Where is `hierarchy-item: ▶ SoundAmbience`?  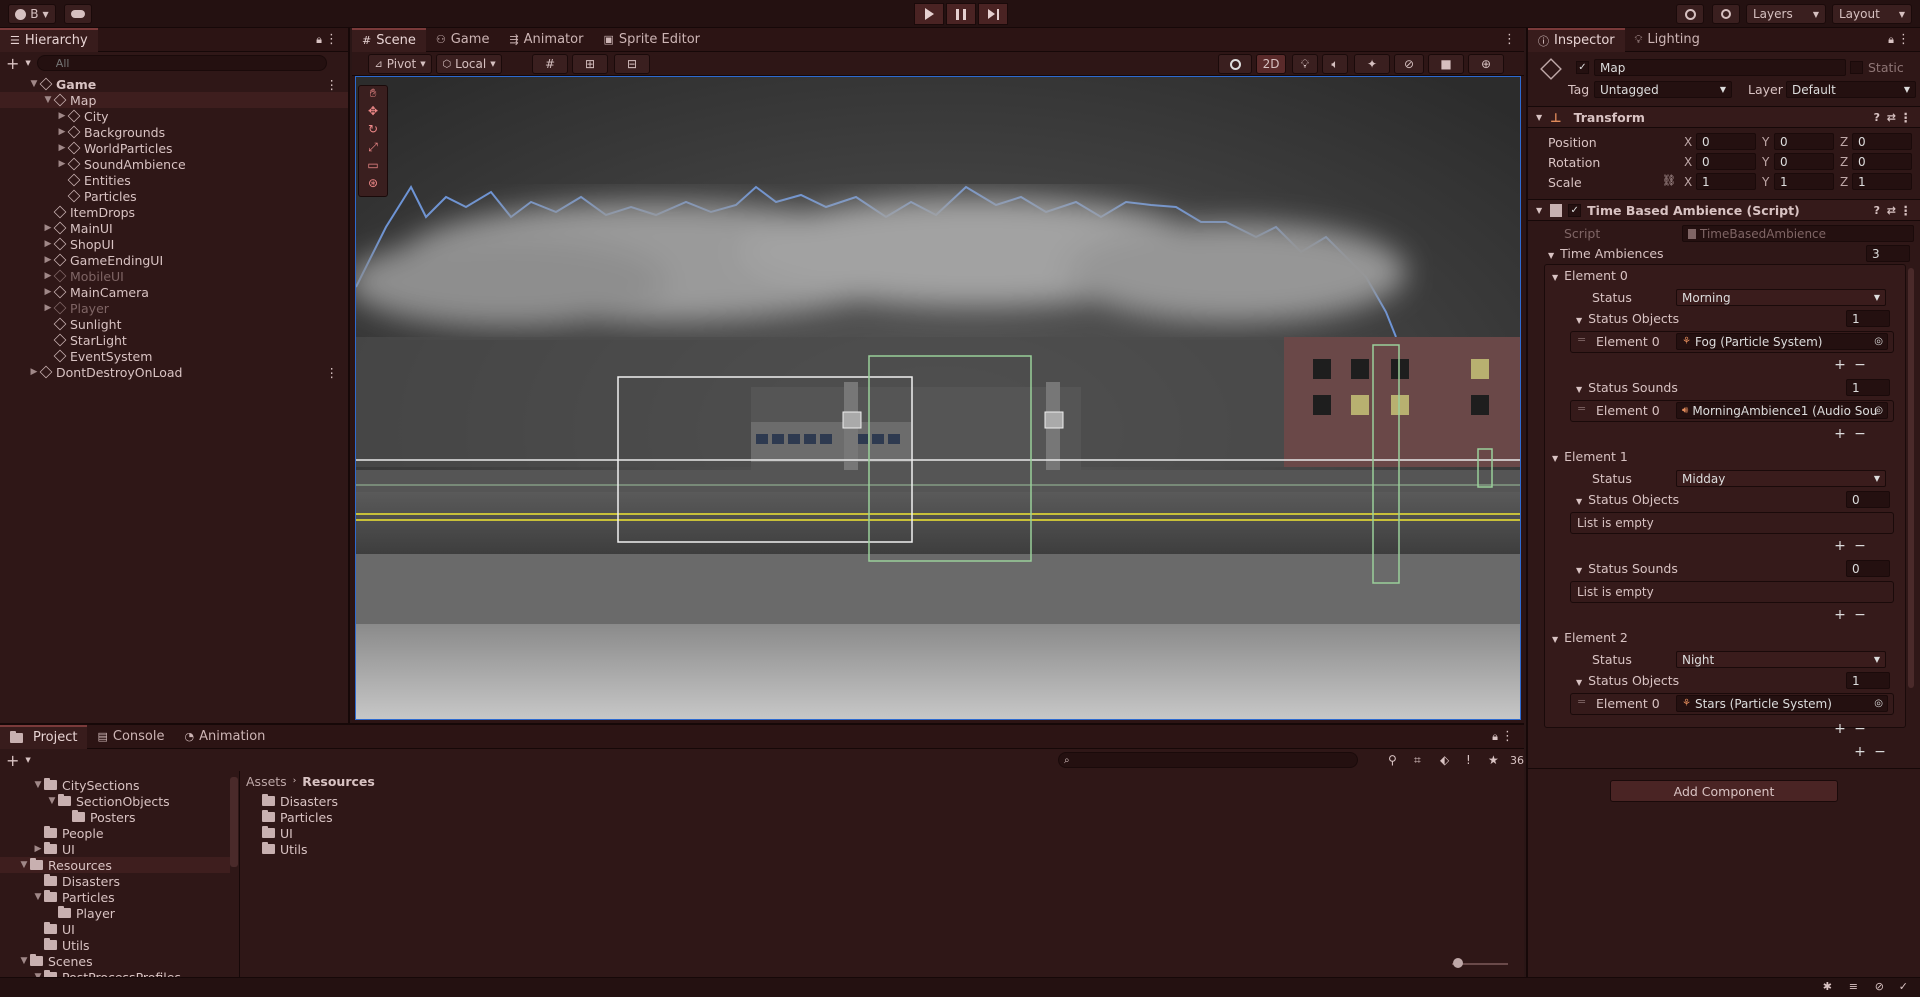
hierarchy-item: ▶ SoundAmbience is located at coordinates (174, 164).